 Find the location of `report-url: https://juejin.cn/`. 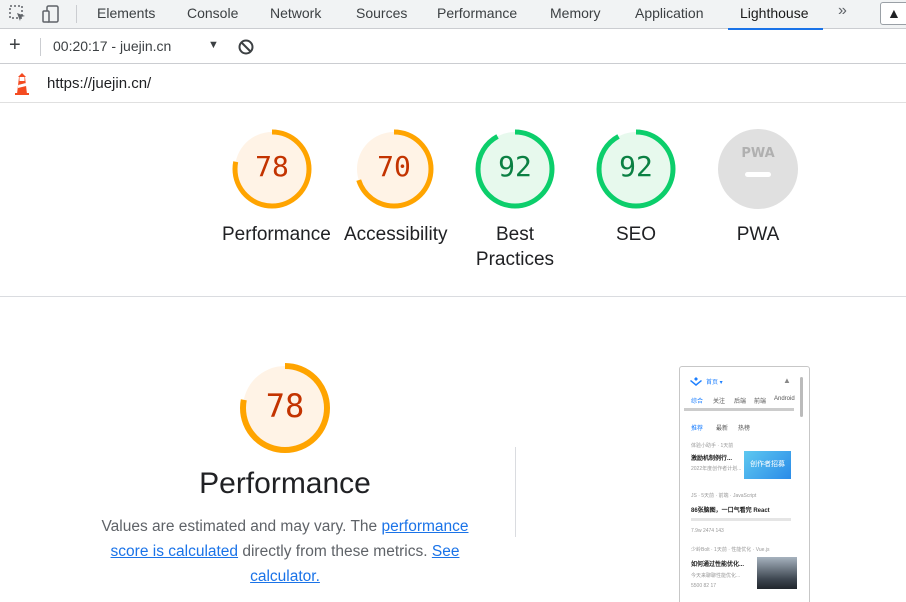

report-url: https://juejin.cn/ is located at coordinates (99, 83).